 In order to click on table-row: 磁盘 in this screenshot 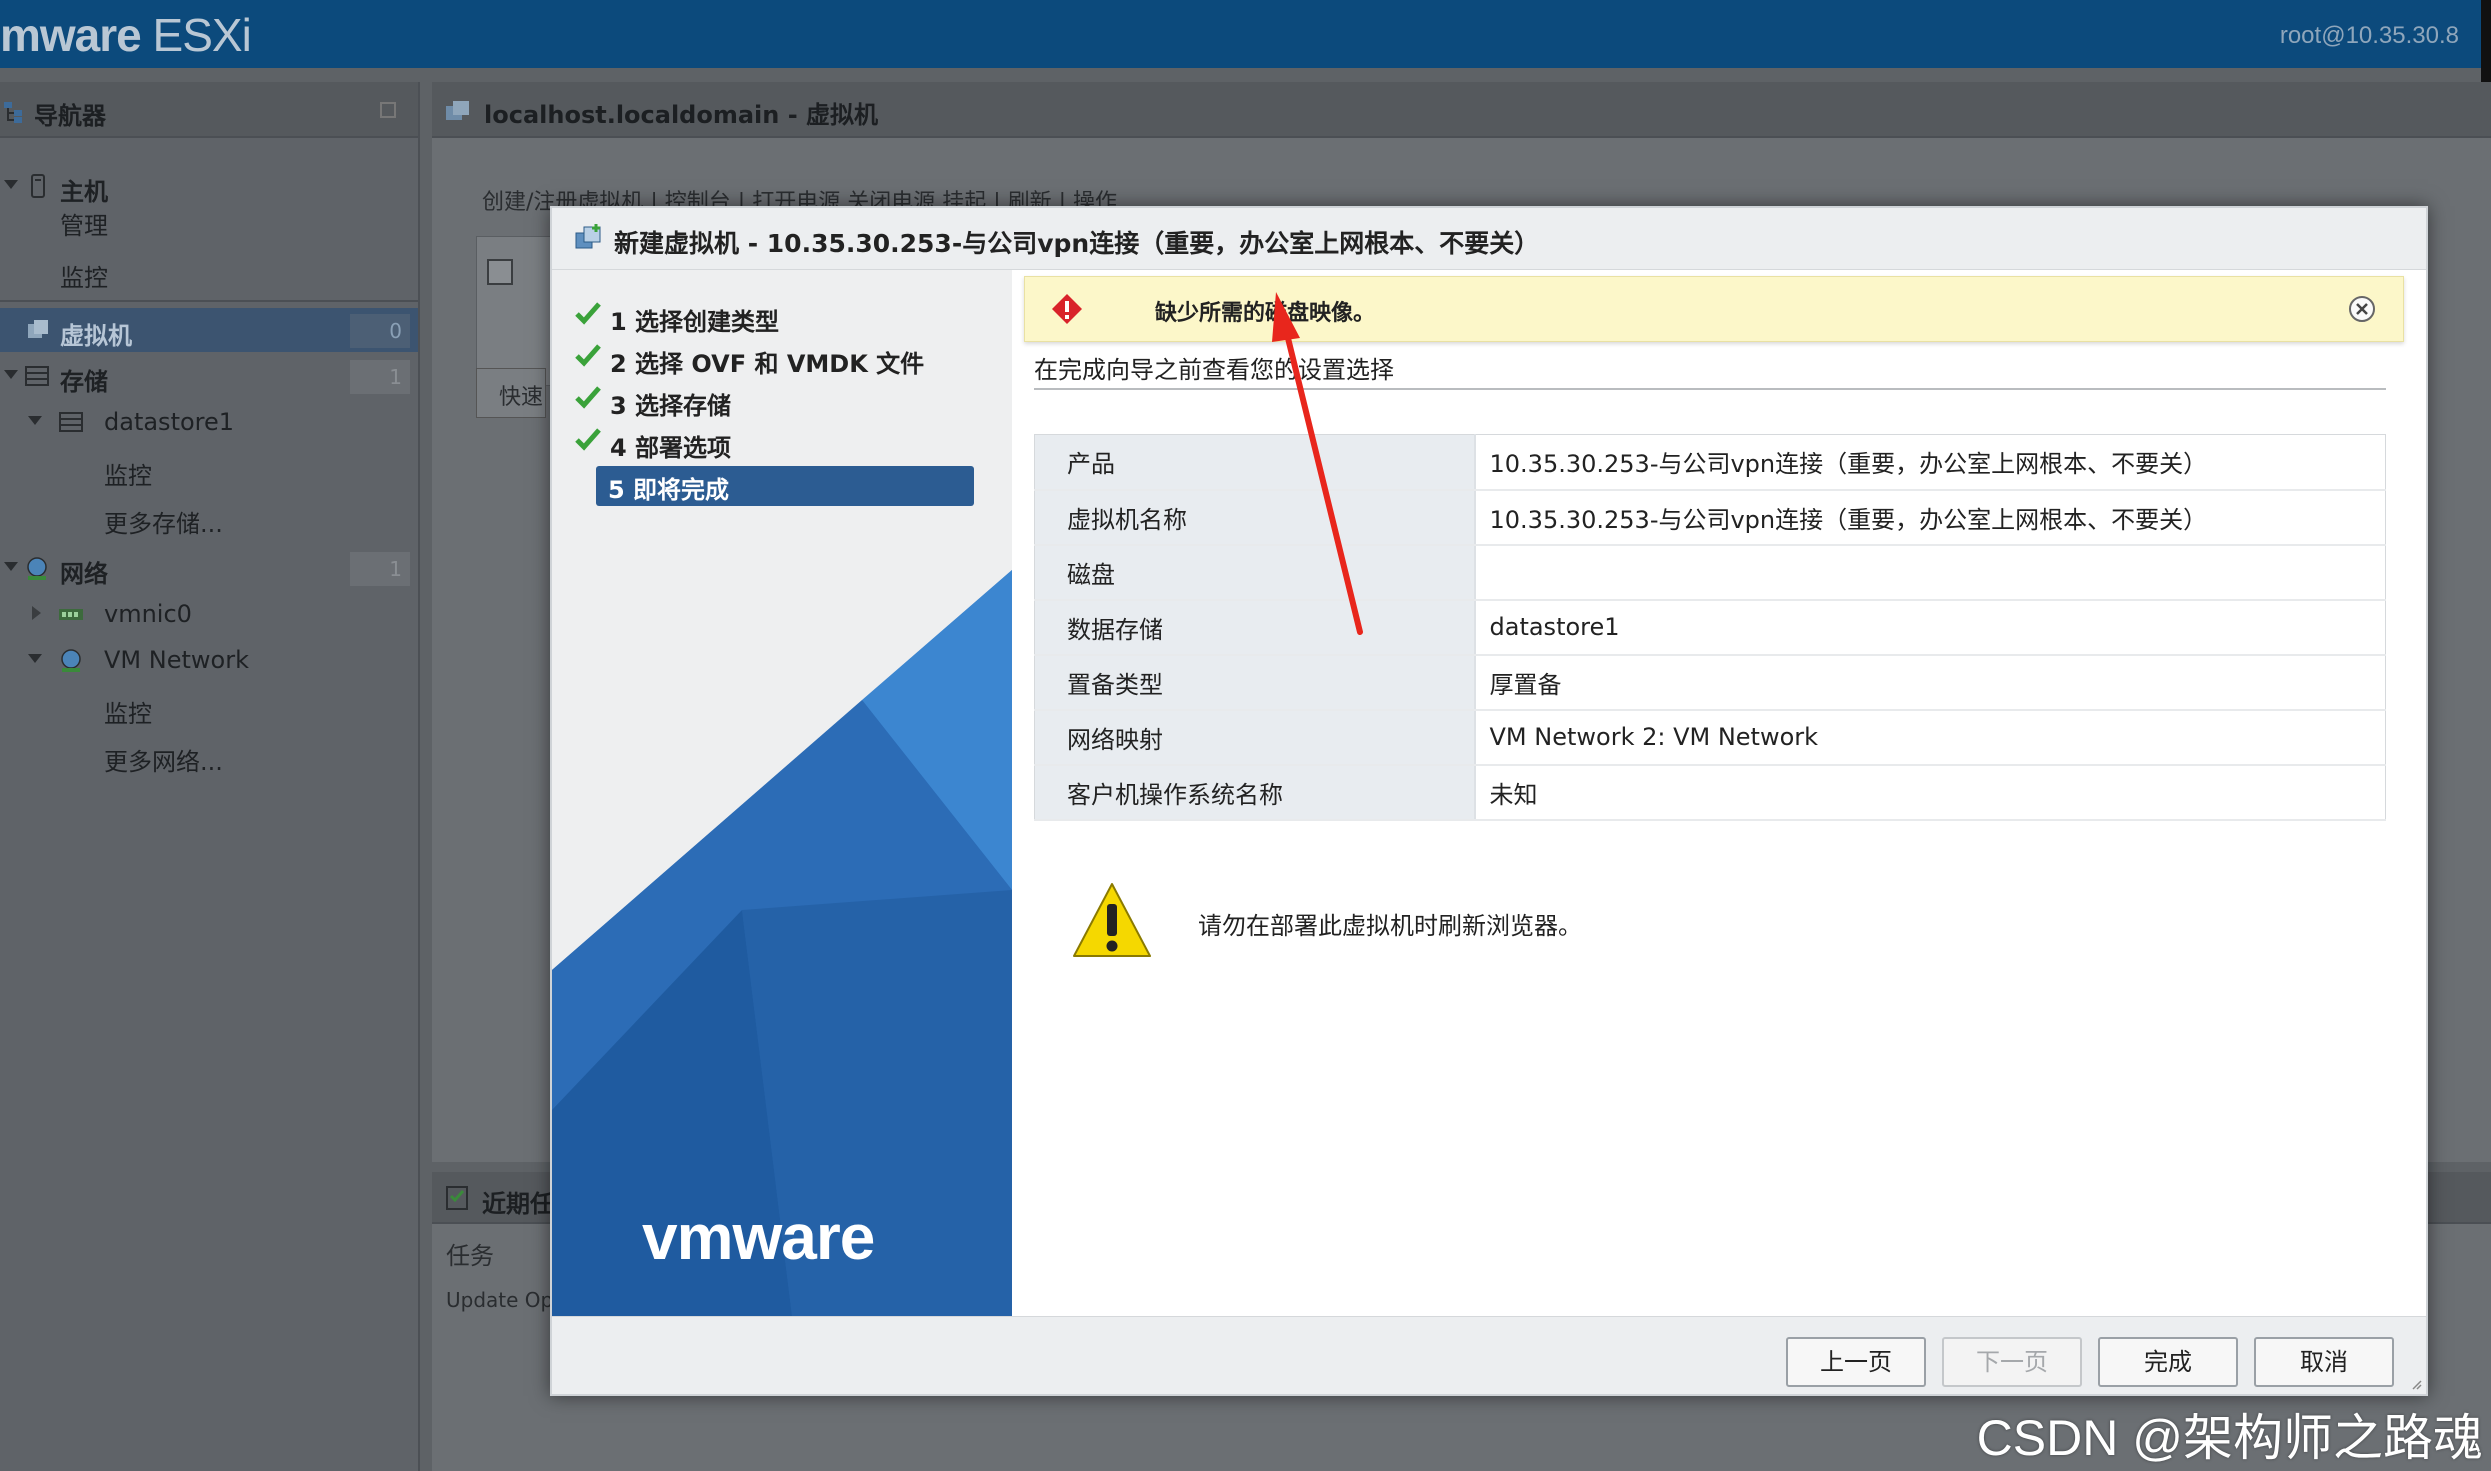, I will do `click(1710, 572)`.